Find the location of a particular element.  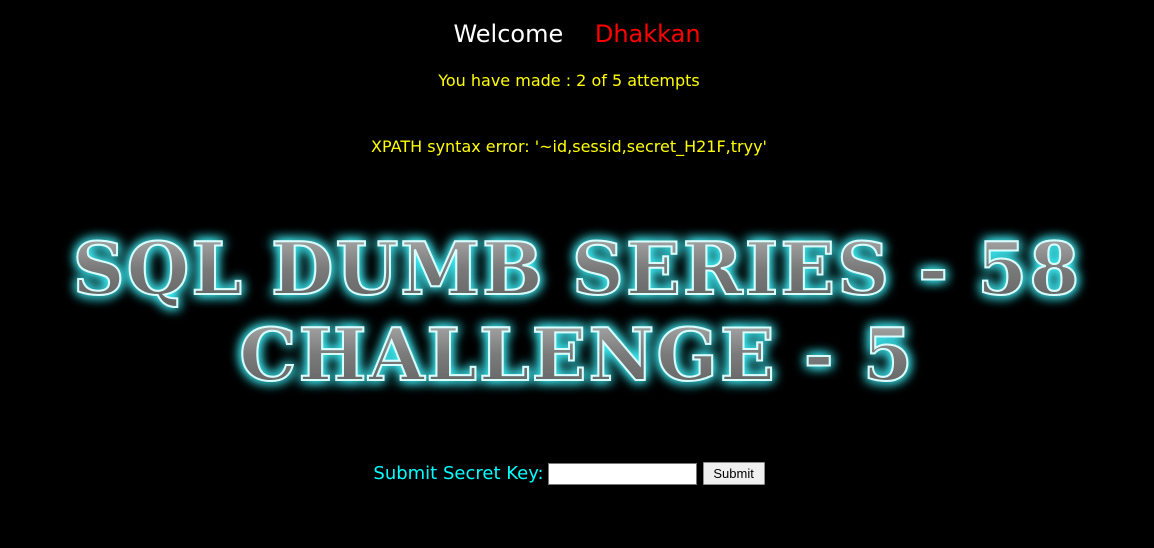

attempts-message: You have made : 2 of 5 attempts is located at coordinates (569, 80).